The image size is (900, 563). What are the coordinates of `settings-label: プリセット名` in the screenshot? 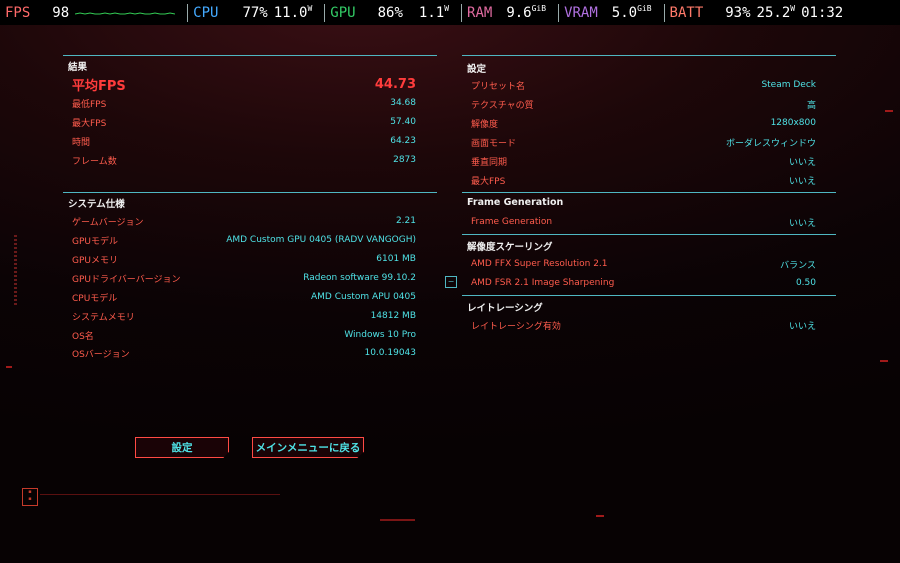 It's located at (498, 86).